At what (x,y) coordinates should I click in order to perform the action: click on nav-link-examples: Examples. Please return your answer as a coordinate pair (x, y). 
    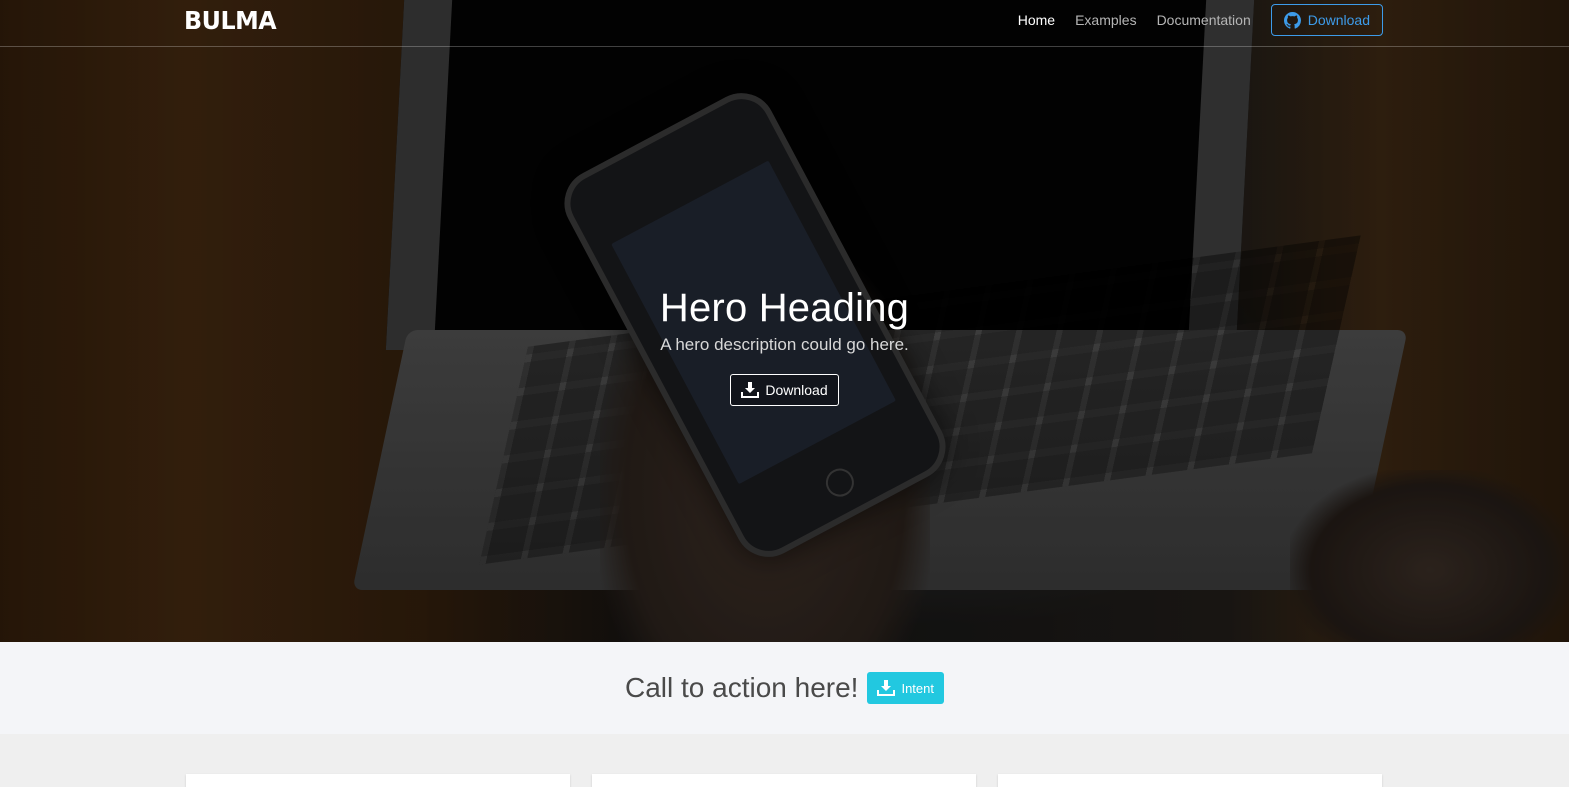
    Looking at the image, I should click on (1105, 20).